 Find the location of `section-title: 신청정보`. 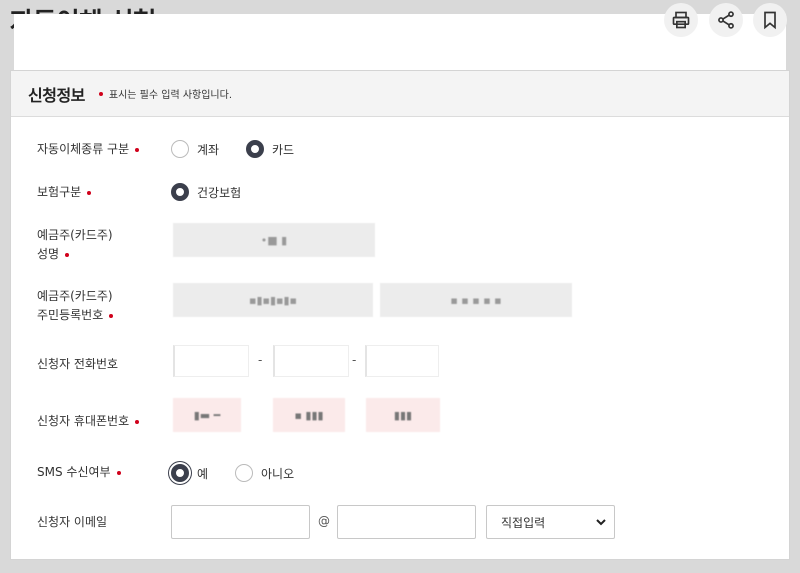

section-title: 신청정보 is located at coordinates (56, 95).